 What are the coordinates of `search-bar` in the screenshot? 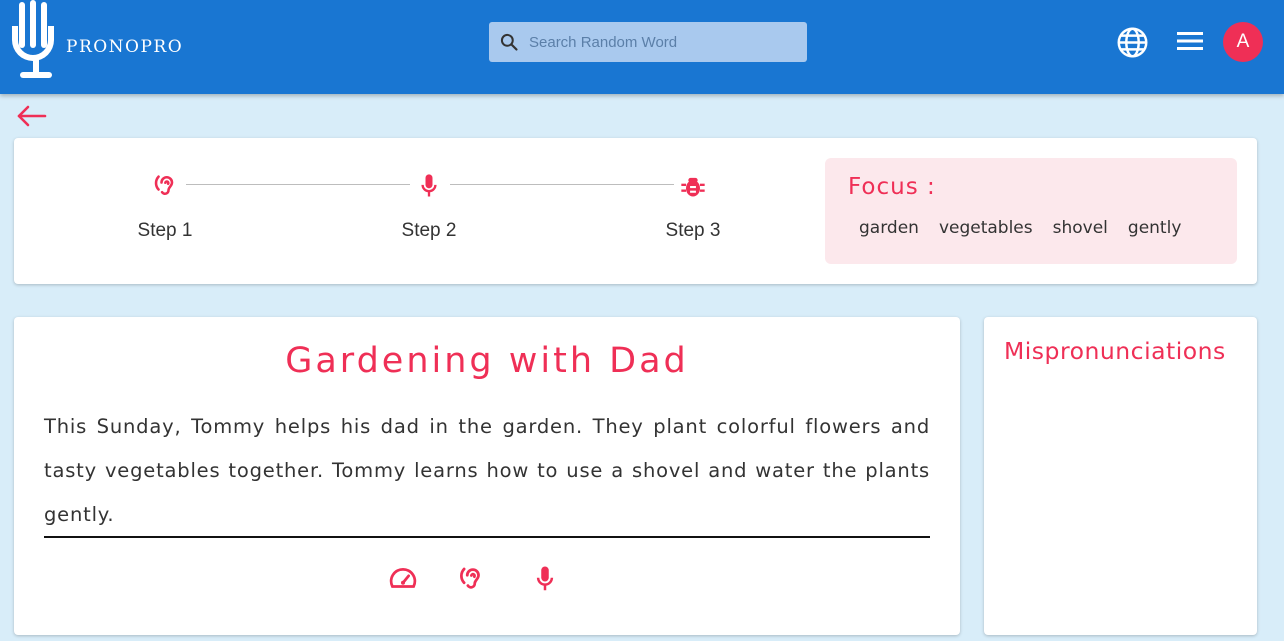 It's located at (648, 42).